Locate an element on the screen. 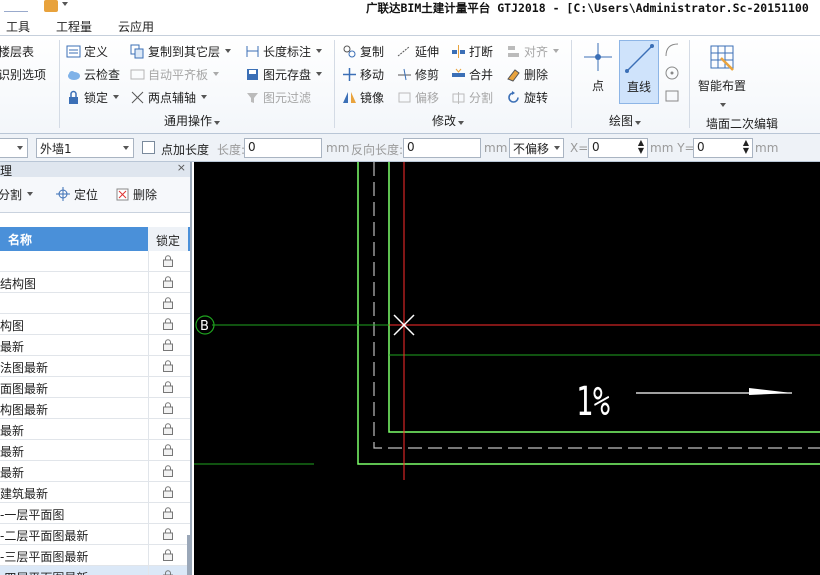 This screenshot has height=575, width=820. length-input: 0 is located at coordinates (283, 148).